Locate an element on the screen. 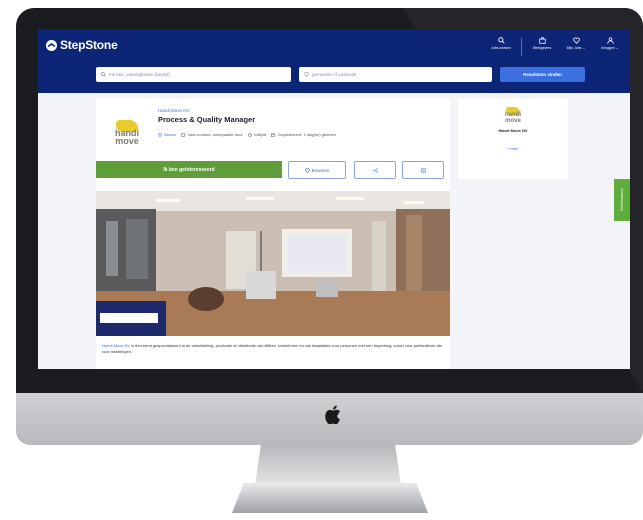  meta-published: Gepubliceerd: 1 dag(en) geleden is located at coordinates (303, 134).